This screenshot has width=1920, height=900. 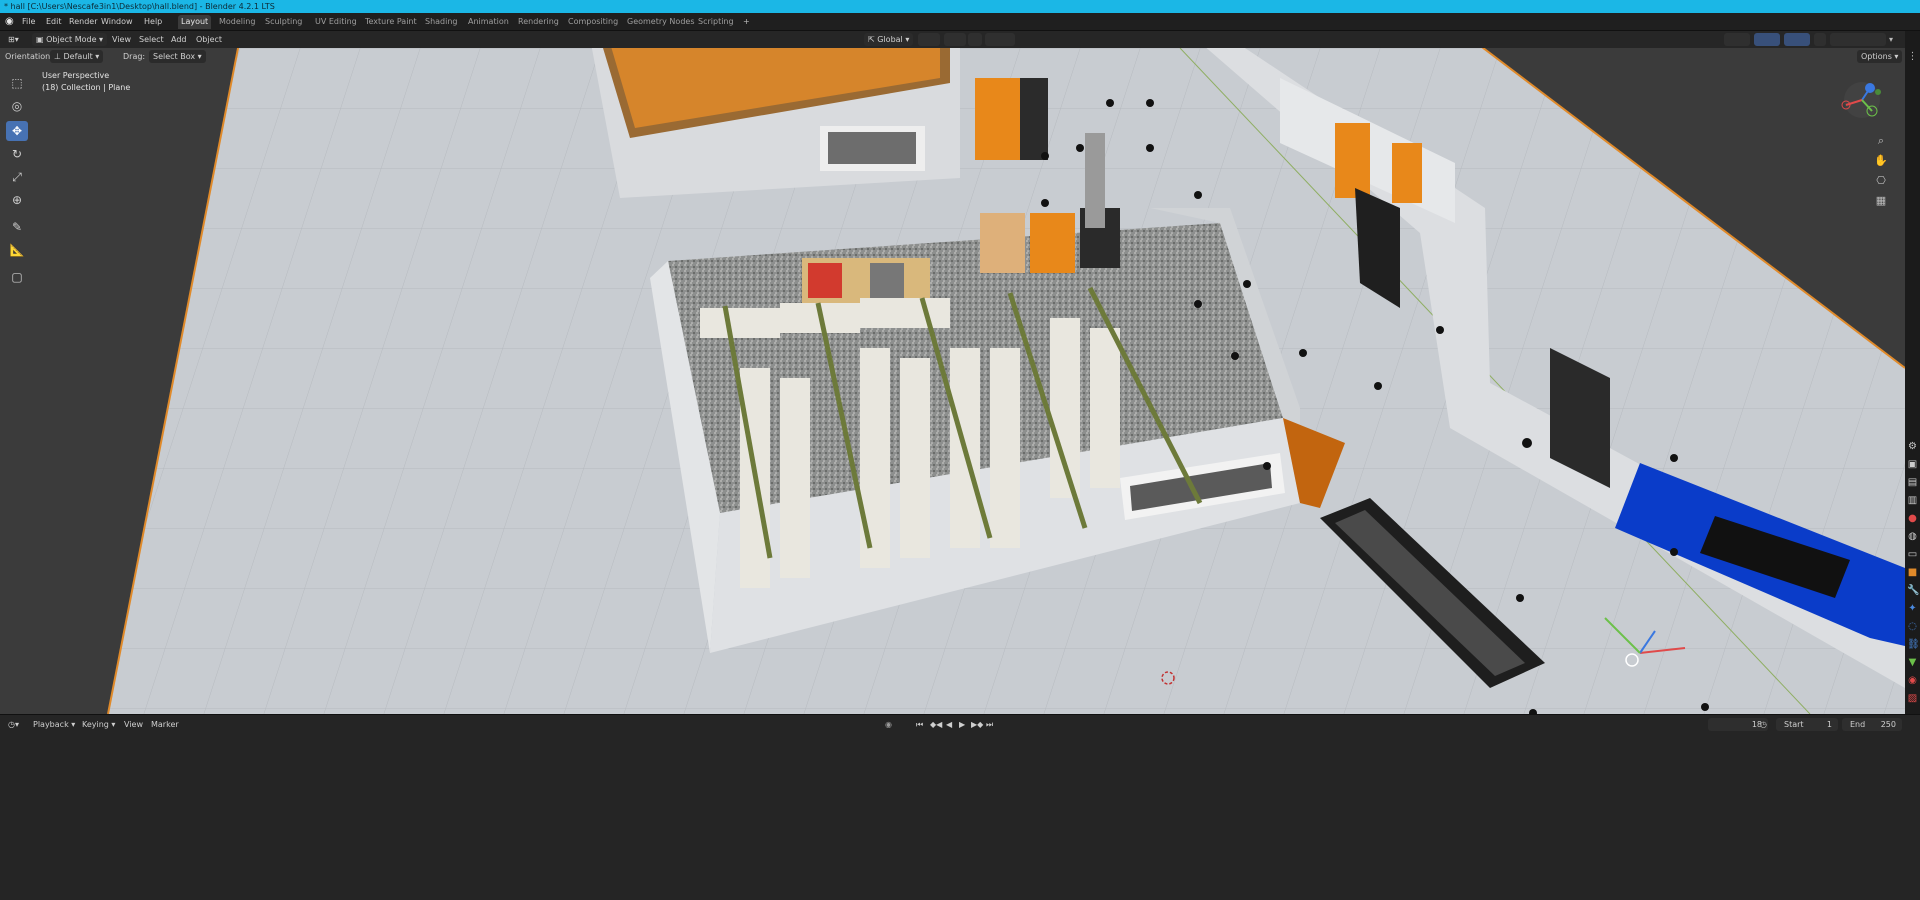 What do you see at coordinates (28, 21) in the screenshot?
I see `menu-file: File` at bounding box center [28, 21].